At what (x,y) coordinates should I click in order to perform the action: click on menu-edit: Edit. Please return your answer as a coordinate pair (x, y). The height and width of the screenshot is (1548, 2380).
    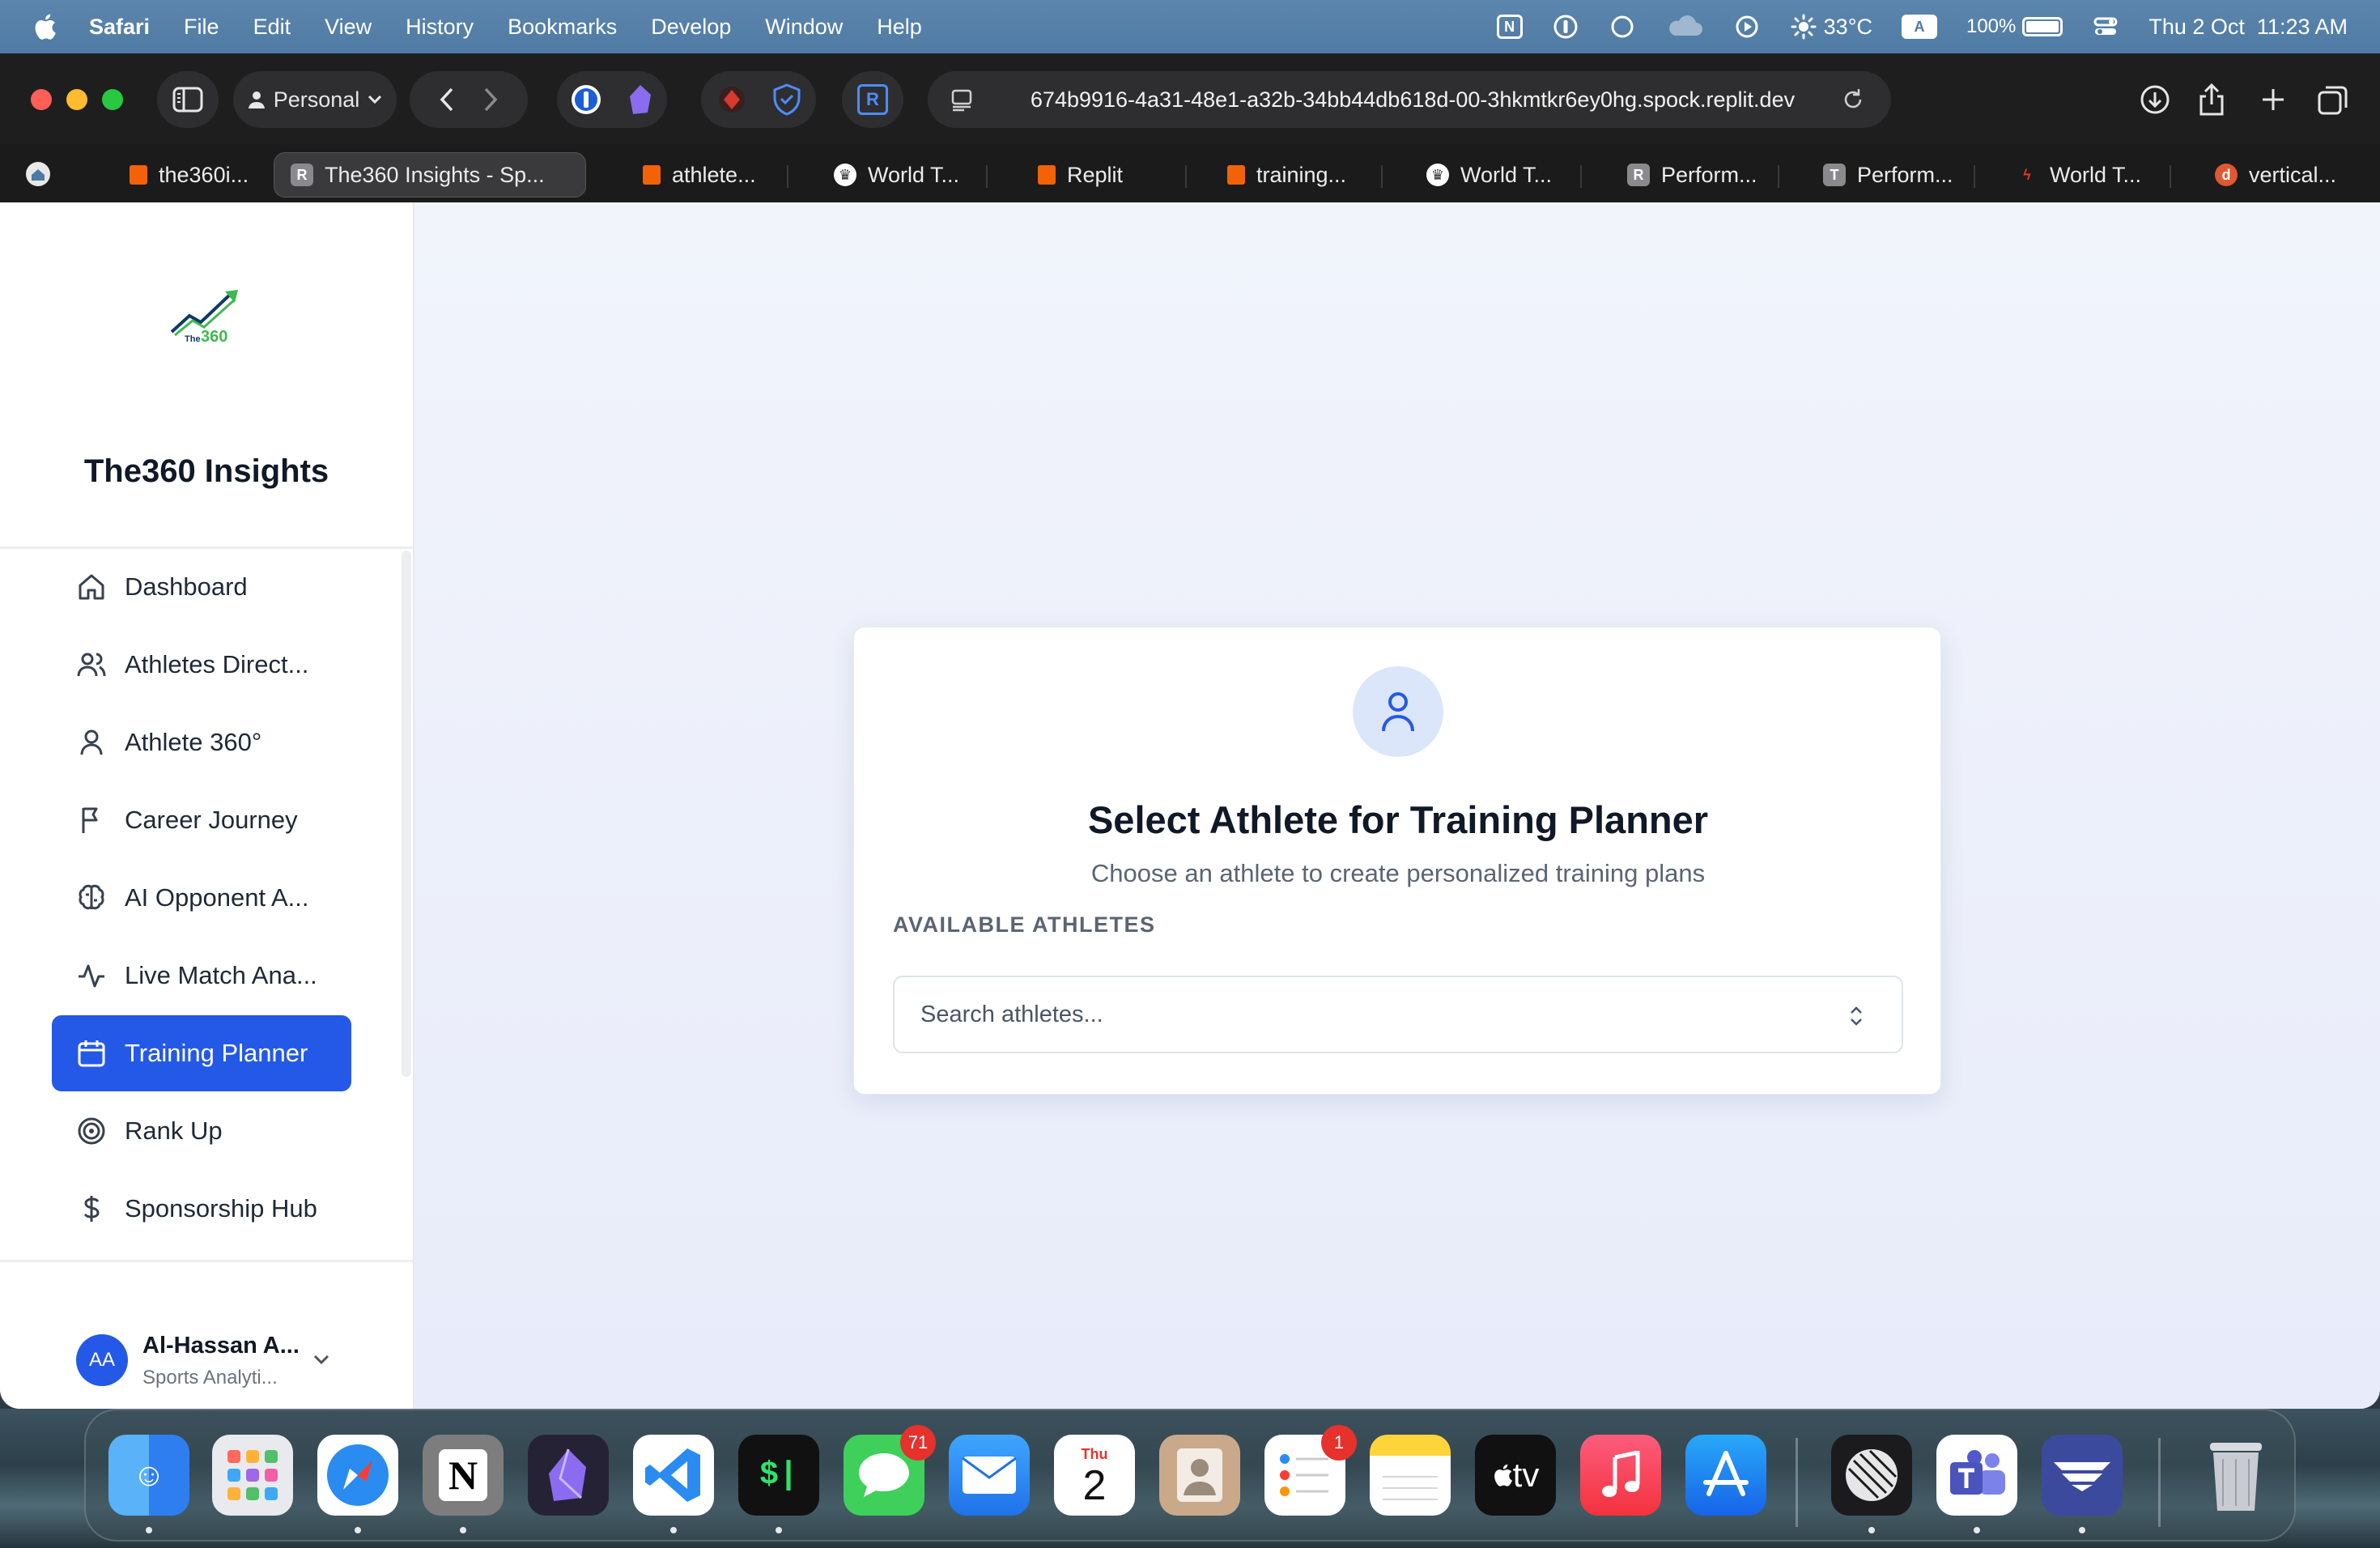
    Looking at the image, I should click on (272, 27).